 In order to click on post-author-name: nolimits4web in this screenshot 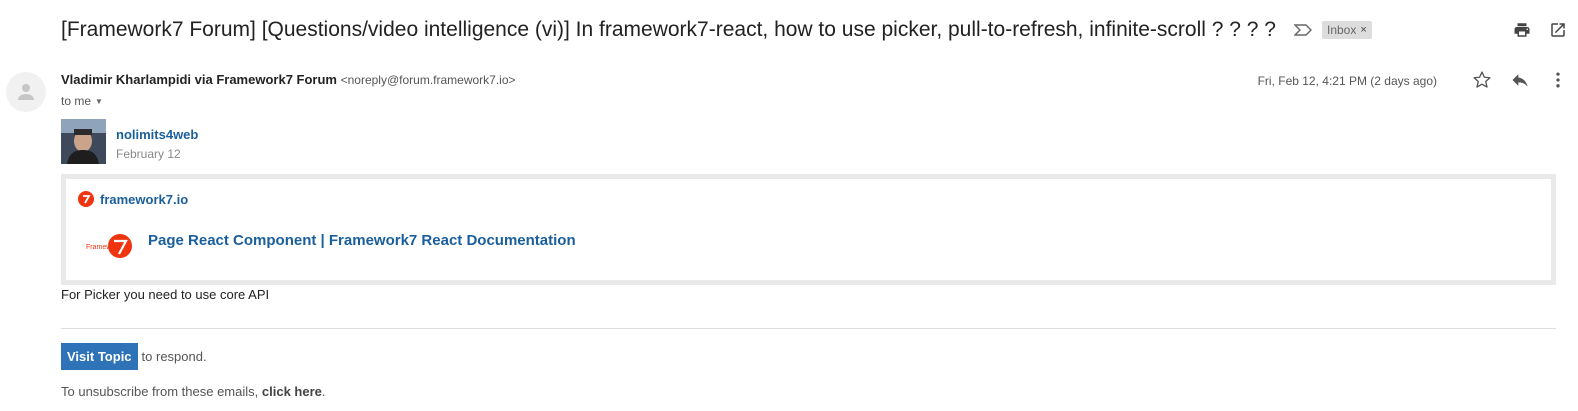, I will do `click(157, 134)`.